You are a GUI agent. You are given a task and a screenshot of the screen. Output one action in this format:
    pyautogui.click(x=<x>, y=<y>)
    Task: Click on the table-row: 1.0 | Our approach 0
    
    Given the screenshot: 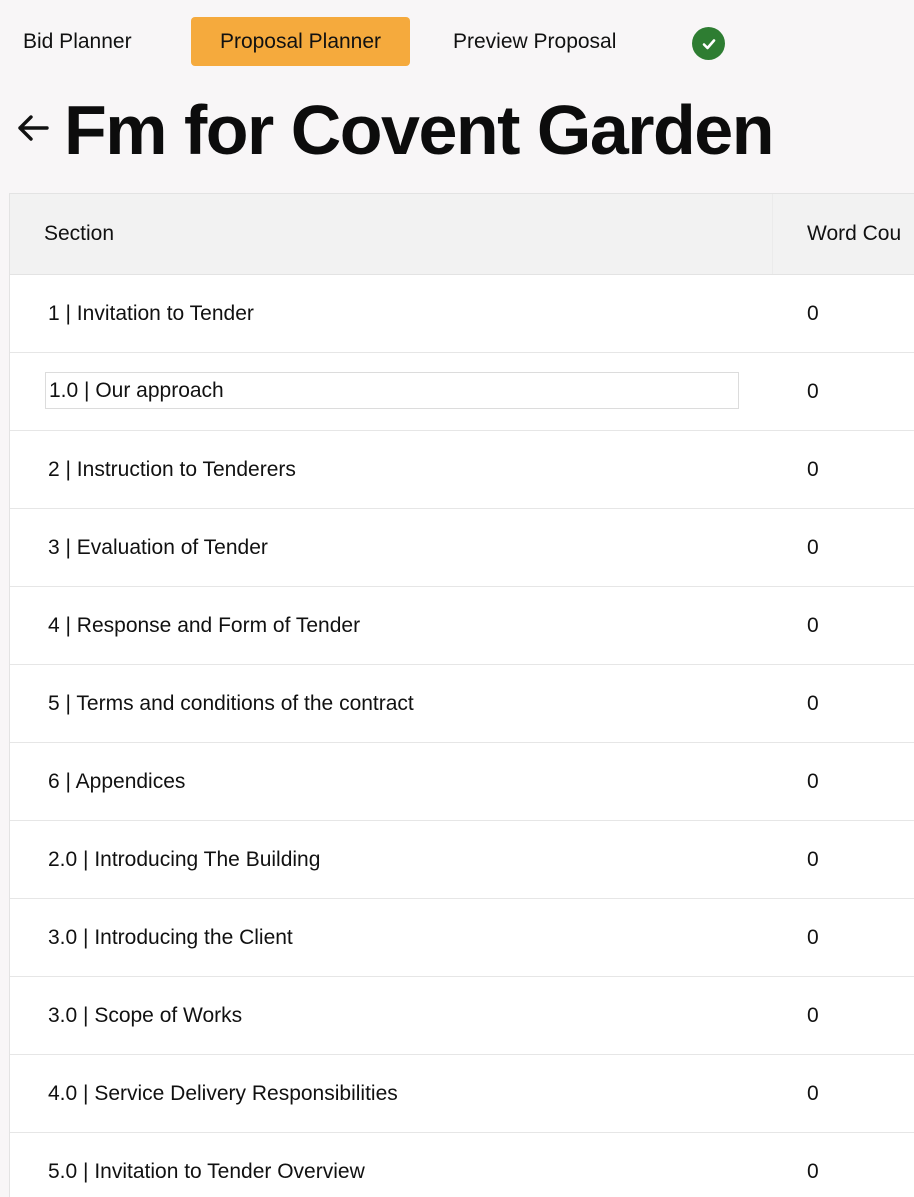 What is the action you would take?
    pyautogui.click(x=462, y=392)
    